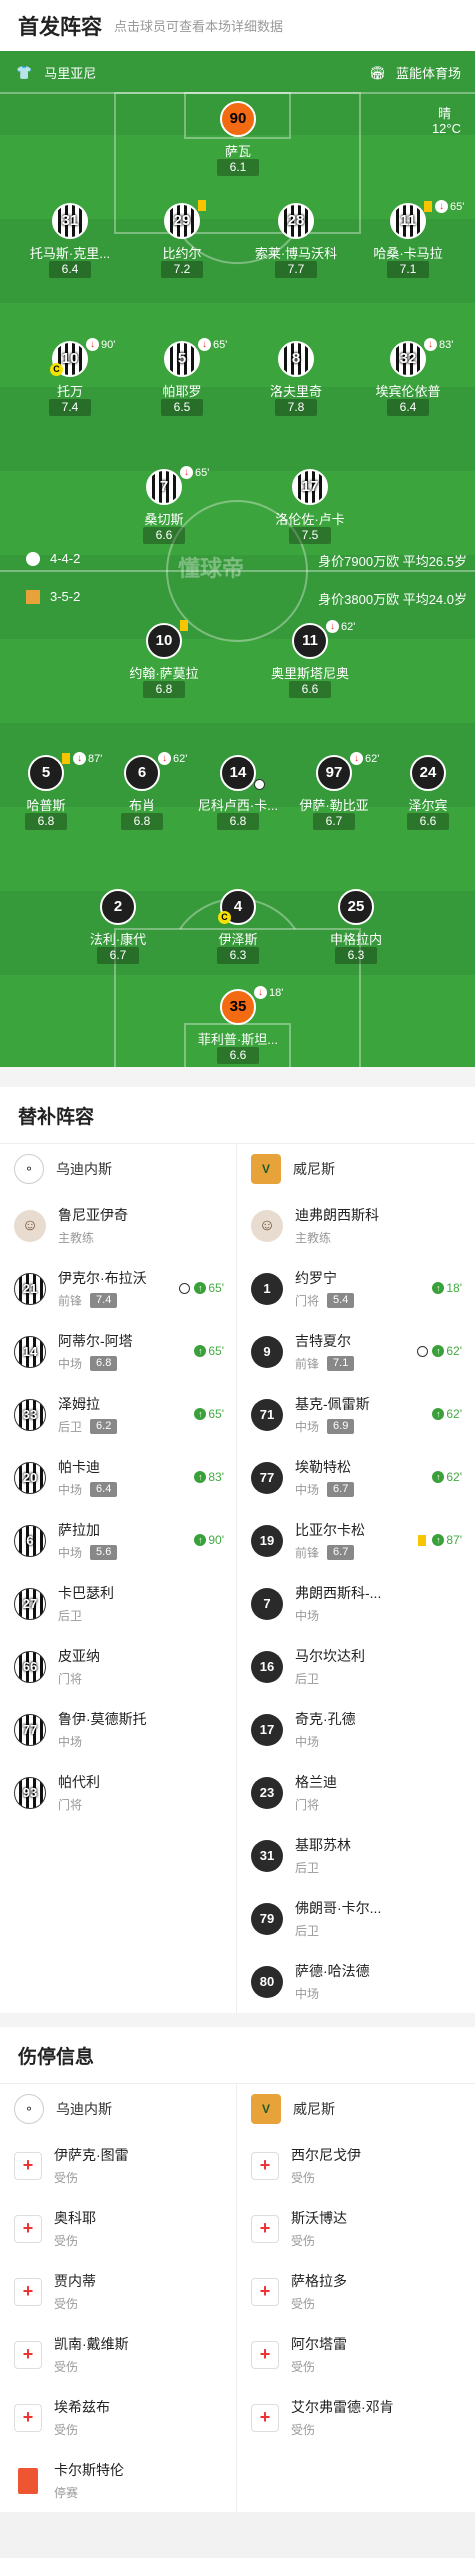 This screenshot has width=475, height=2558. What do you see at coordinates (118, 2354) in the screenshot?
I see `injury-row: + 凯南·戴维斯 受伤` at bounding box center [118, 2354].